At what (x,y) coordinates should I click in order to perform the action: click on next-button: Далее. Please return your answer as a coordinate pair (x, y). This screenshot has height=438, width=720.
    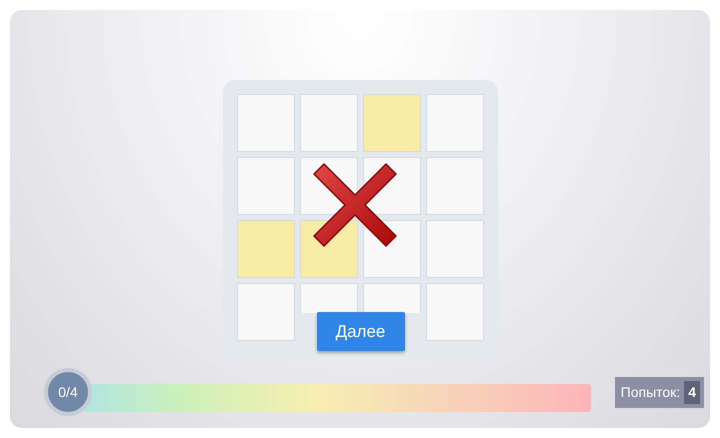
    Looking at the image, I should click on (360, 331).